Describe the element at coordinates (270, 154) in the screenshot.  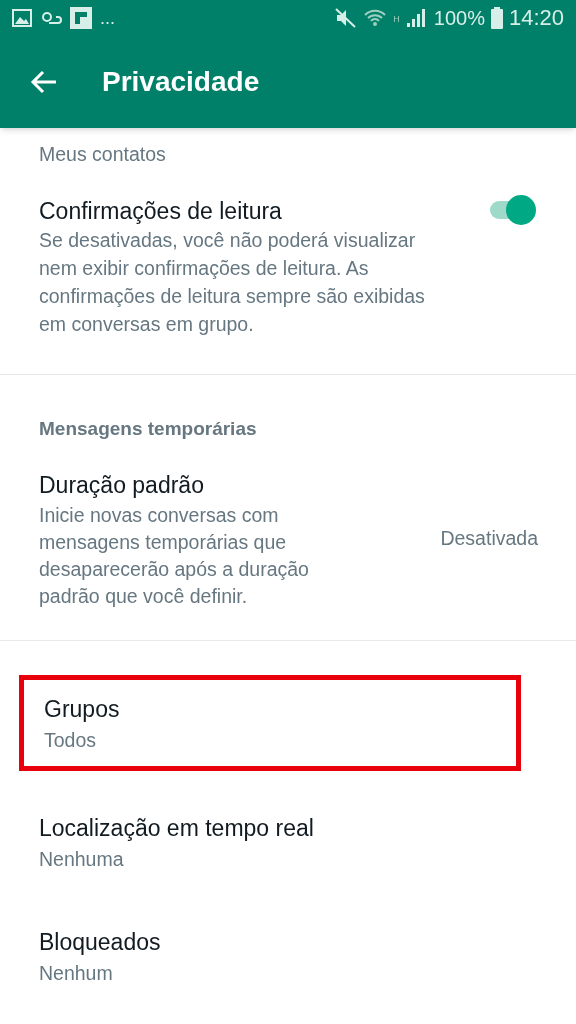
I see `settings-item: Meus contatos` at that location.